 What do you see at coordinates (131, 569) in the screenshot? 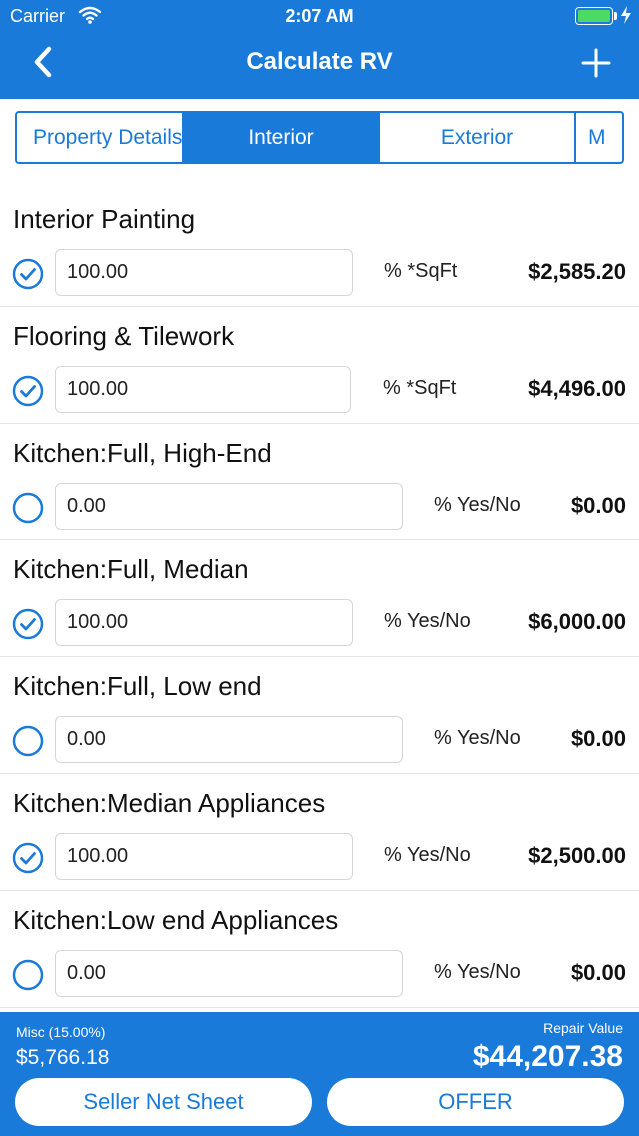
I see `item-title: Kitchen:Full, Median` at bounding box center [131, 569].